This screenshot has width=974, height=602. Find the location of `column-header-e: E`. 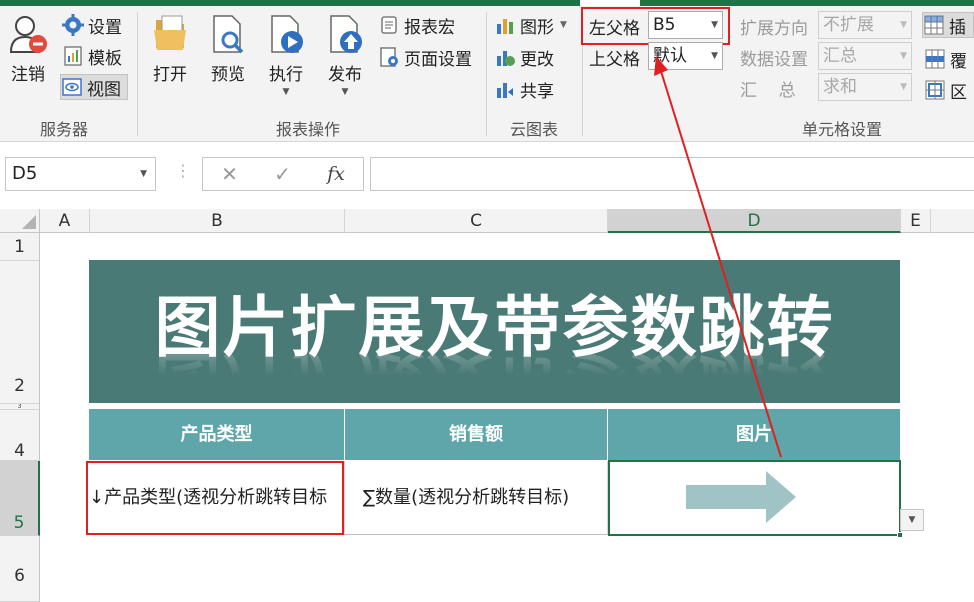

column-header-e: E is located at coordinates (916, 221).